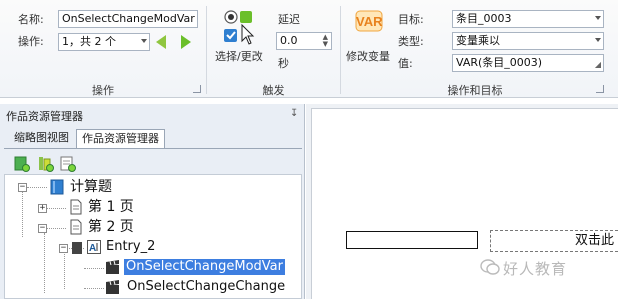 The image size is (618, 299). I want to click on target-label: 目标:, so click(411, 19).